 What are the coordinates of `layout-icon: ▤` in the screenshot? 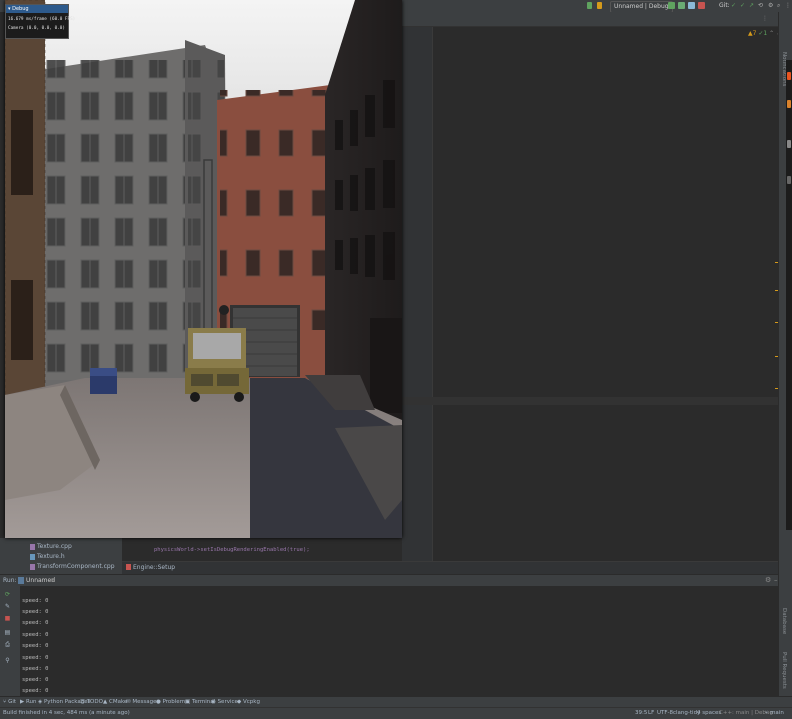 It's located at (7, 633).